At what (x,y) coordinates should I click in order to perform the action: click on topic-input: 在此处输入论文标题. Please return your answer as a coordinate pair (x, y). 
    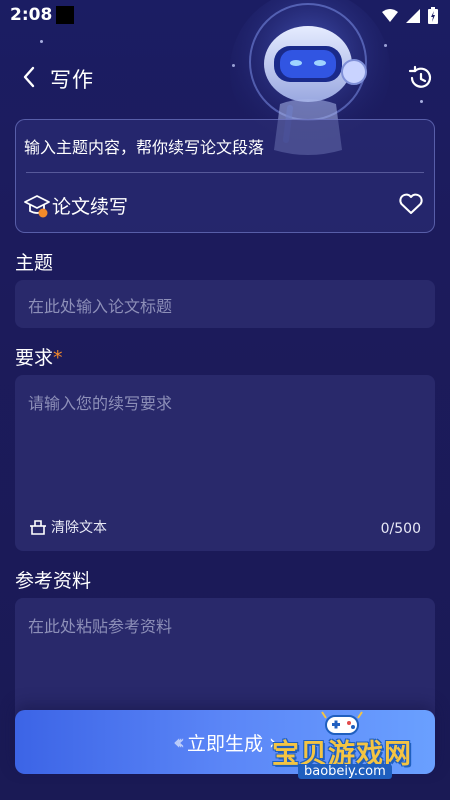
    Looking at the image, I should click on (225, 304).